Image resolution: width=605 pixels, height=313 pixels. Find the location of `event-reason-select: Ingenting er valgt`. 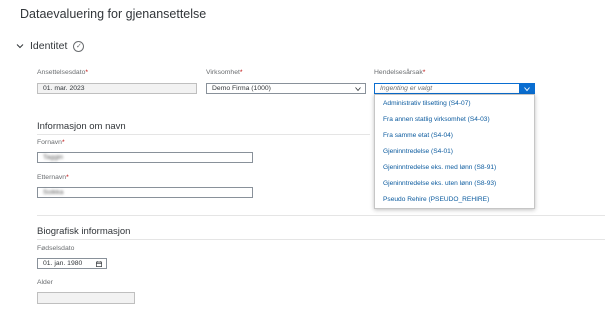

event-reason-select: Ingenting er valgt is located at coordinates (454, 88).